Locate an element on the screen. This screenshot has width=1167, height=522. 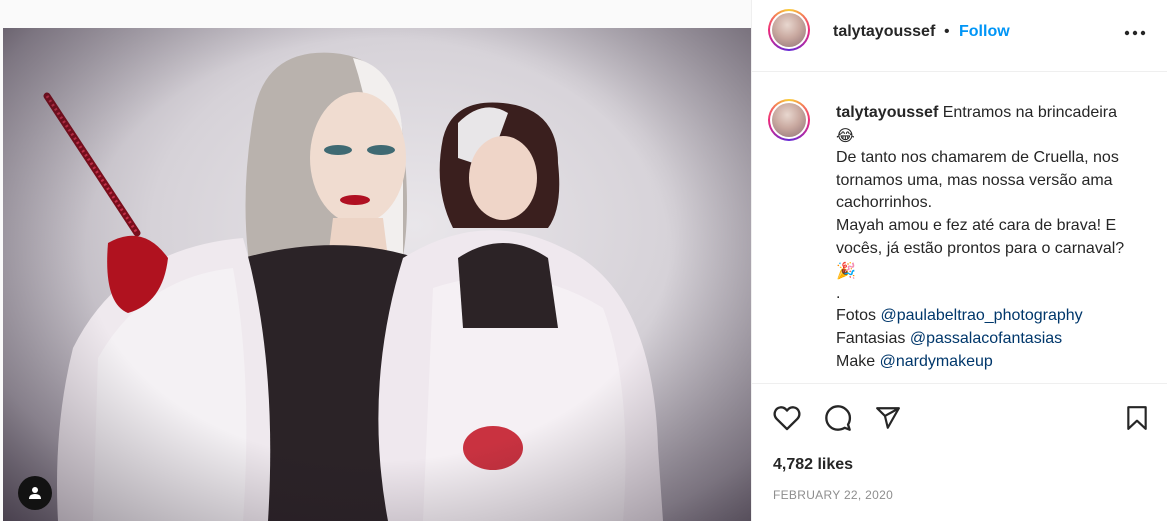
post-header: talytayoussef • Follow is located at coordinates (959, 36).